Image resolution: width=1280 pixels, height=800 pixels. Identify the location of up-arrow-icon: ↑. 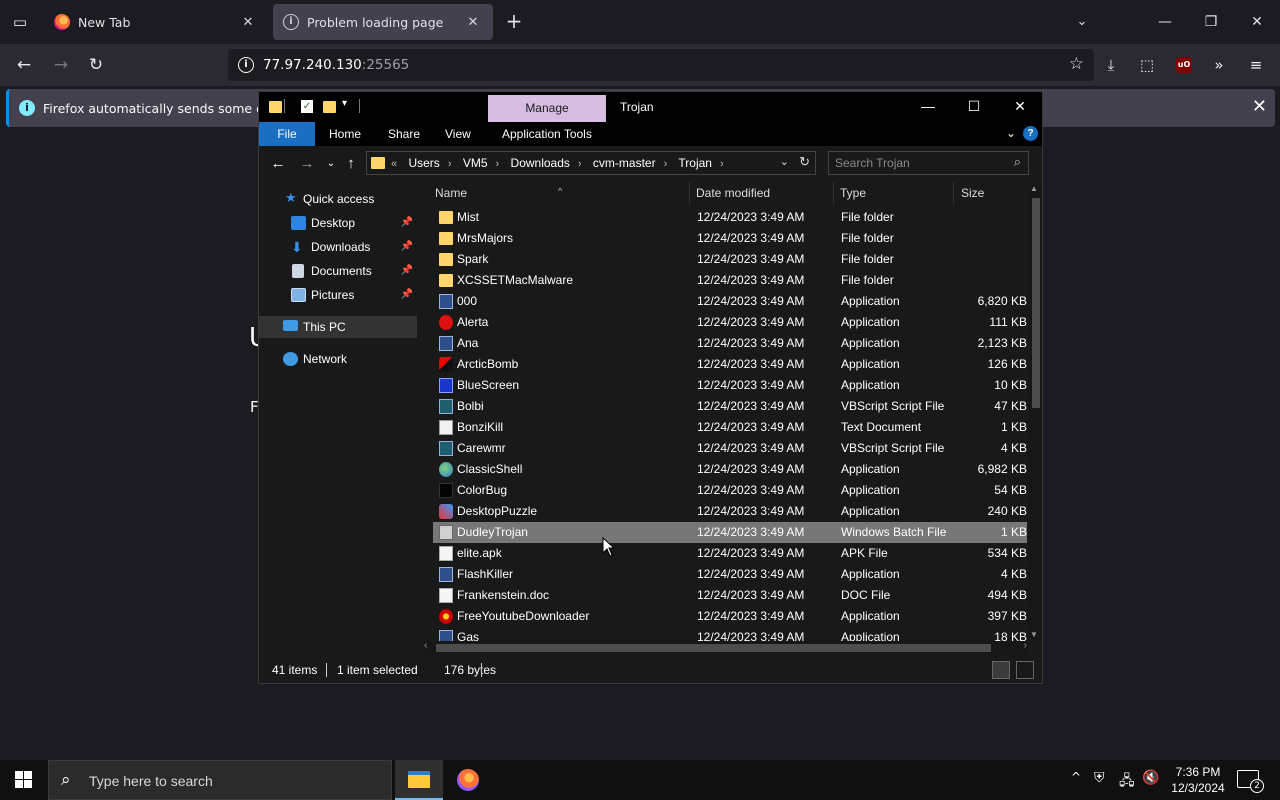
(351, 164).